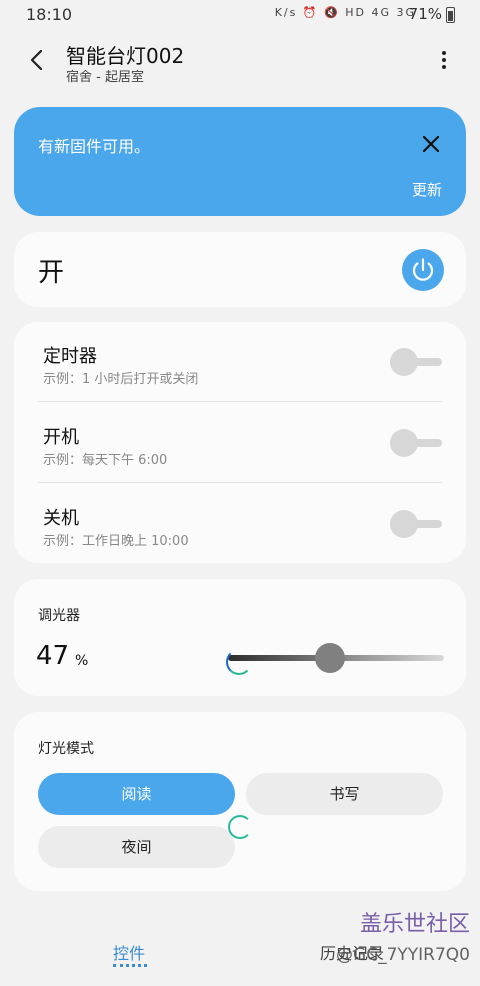 This screenshot has height=986, width=480. I want to click on power-on-toggle, so click(416, 443).